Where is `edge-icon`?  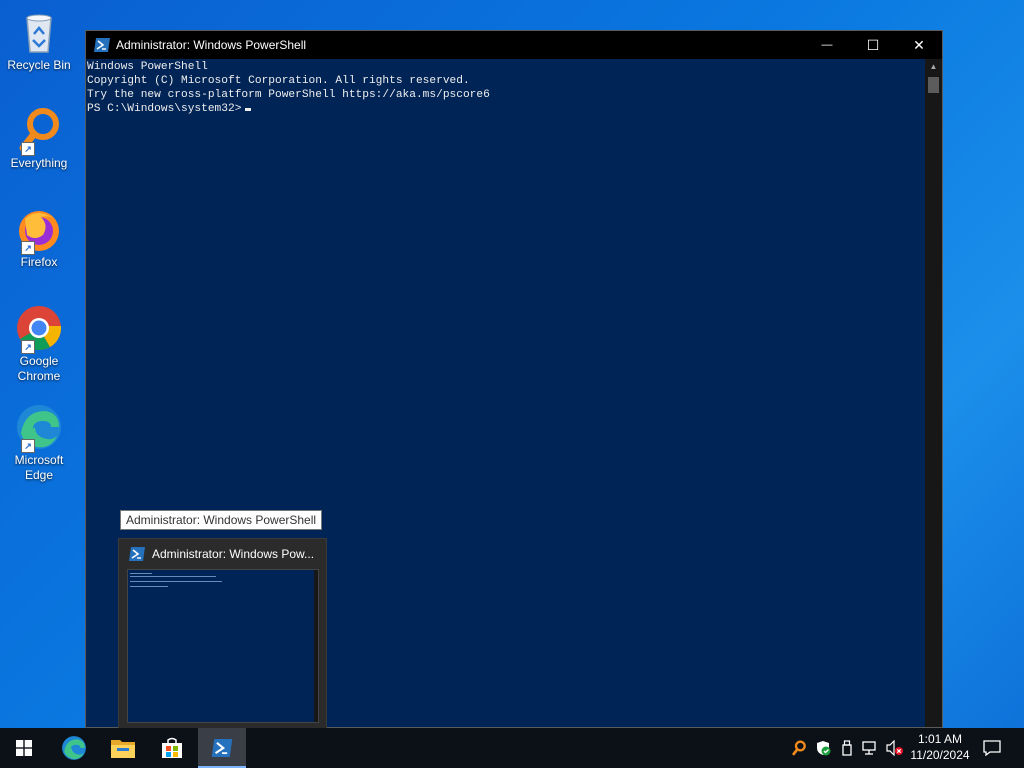 edge-icon is located at coordinates (74, 748).